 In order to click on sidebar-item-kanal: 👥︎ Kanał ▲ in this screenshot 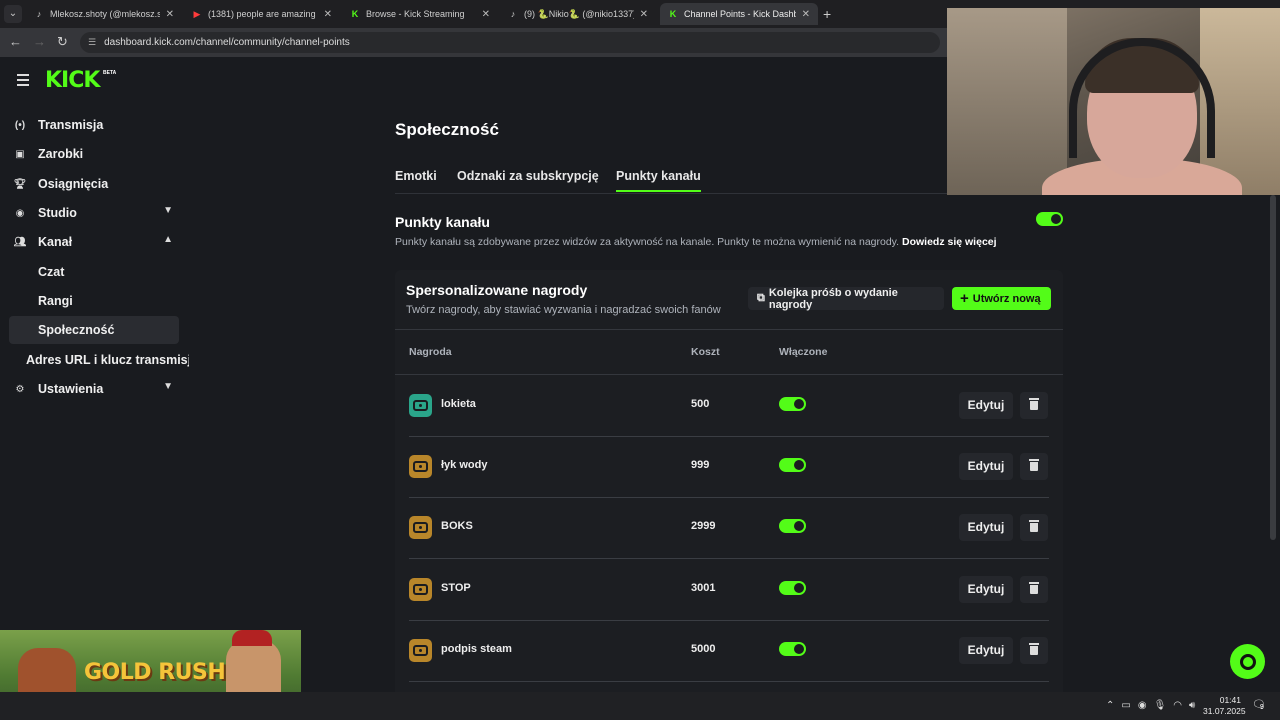, I will do `click(94, 242)`.